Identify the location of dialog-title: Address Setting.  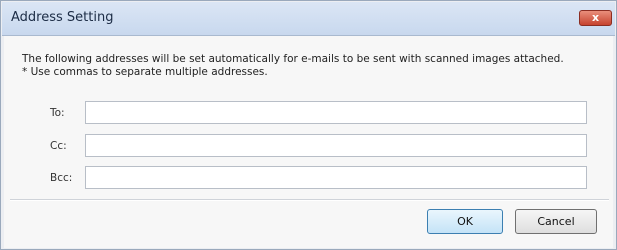
(62, 17).